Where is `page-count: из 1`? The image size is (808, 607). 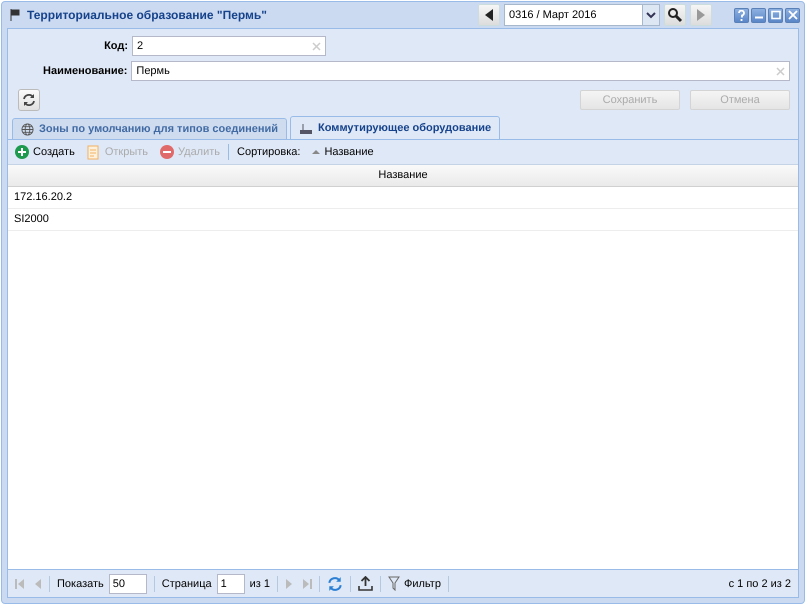
page-count: из 1 is located at coordinates (260, 584).